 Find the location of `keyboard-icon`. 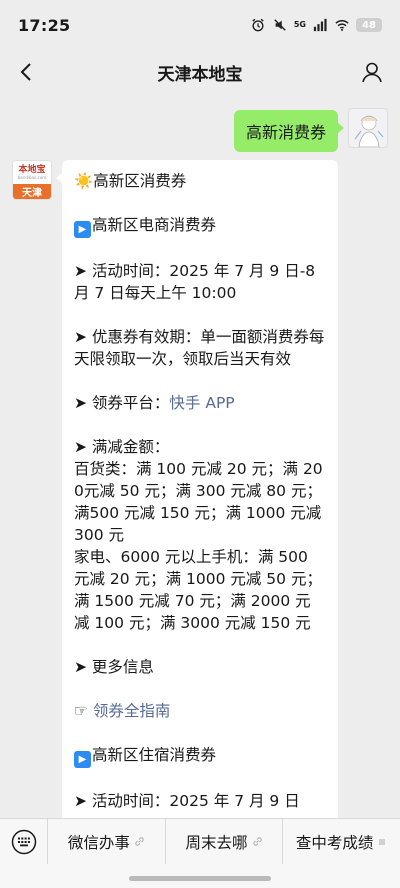

keyboard-icon is located at coordinates (23, 841).